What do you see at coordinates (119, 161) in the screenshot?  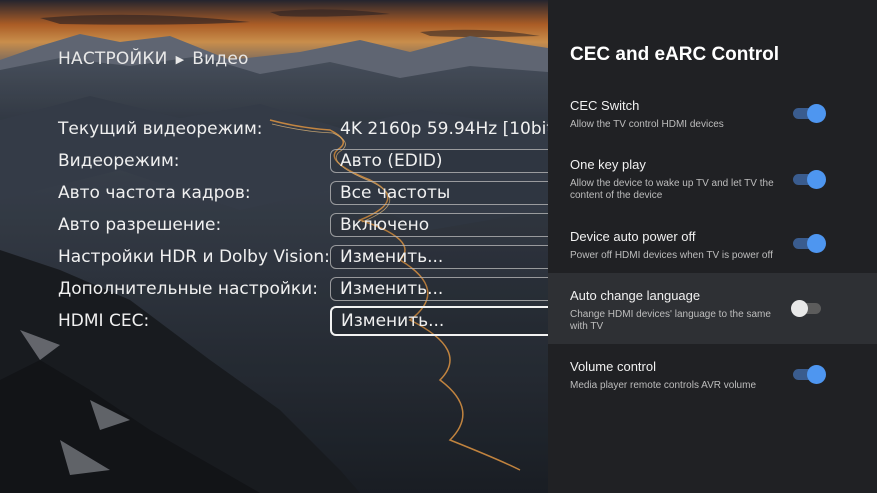 I see `setting-label: Видеорежим:` at bounding box center [119, 161].